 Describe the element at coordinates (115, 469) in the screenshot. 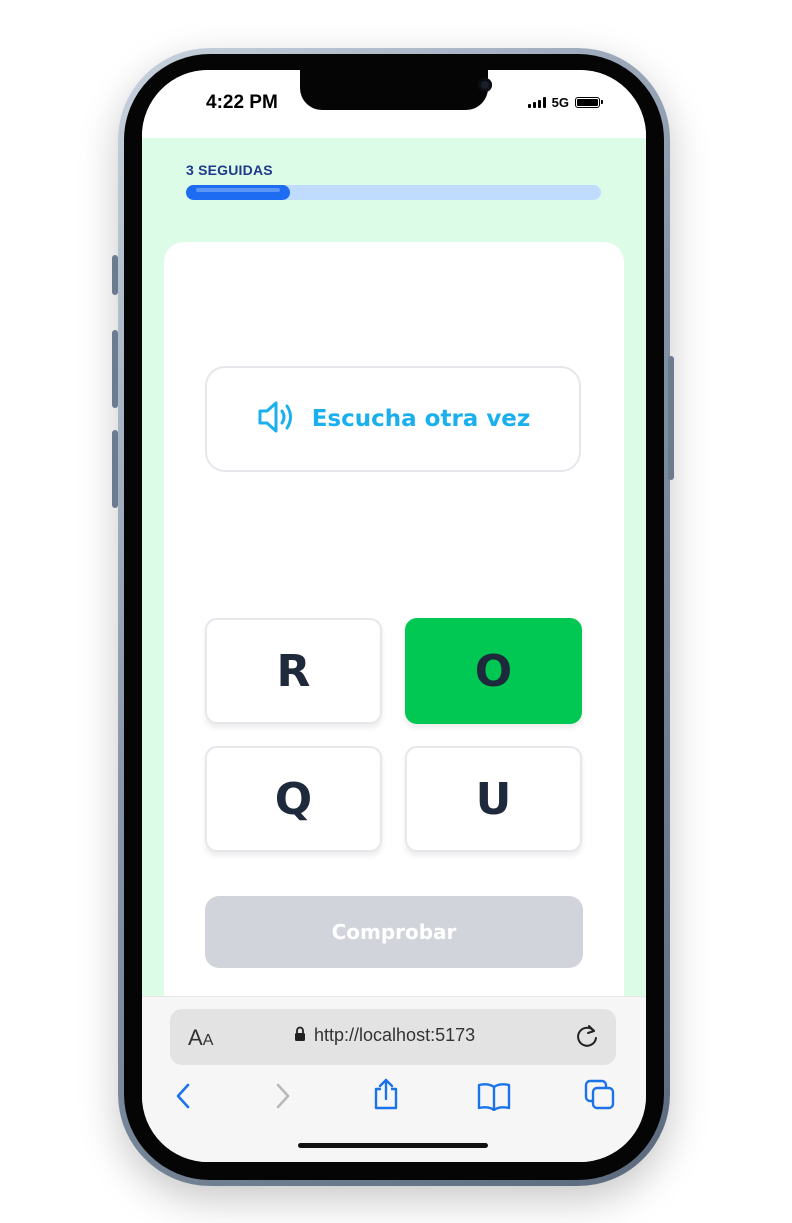

I see `volume-down-button` at that location.